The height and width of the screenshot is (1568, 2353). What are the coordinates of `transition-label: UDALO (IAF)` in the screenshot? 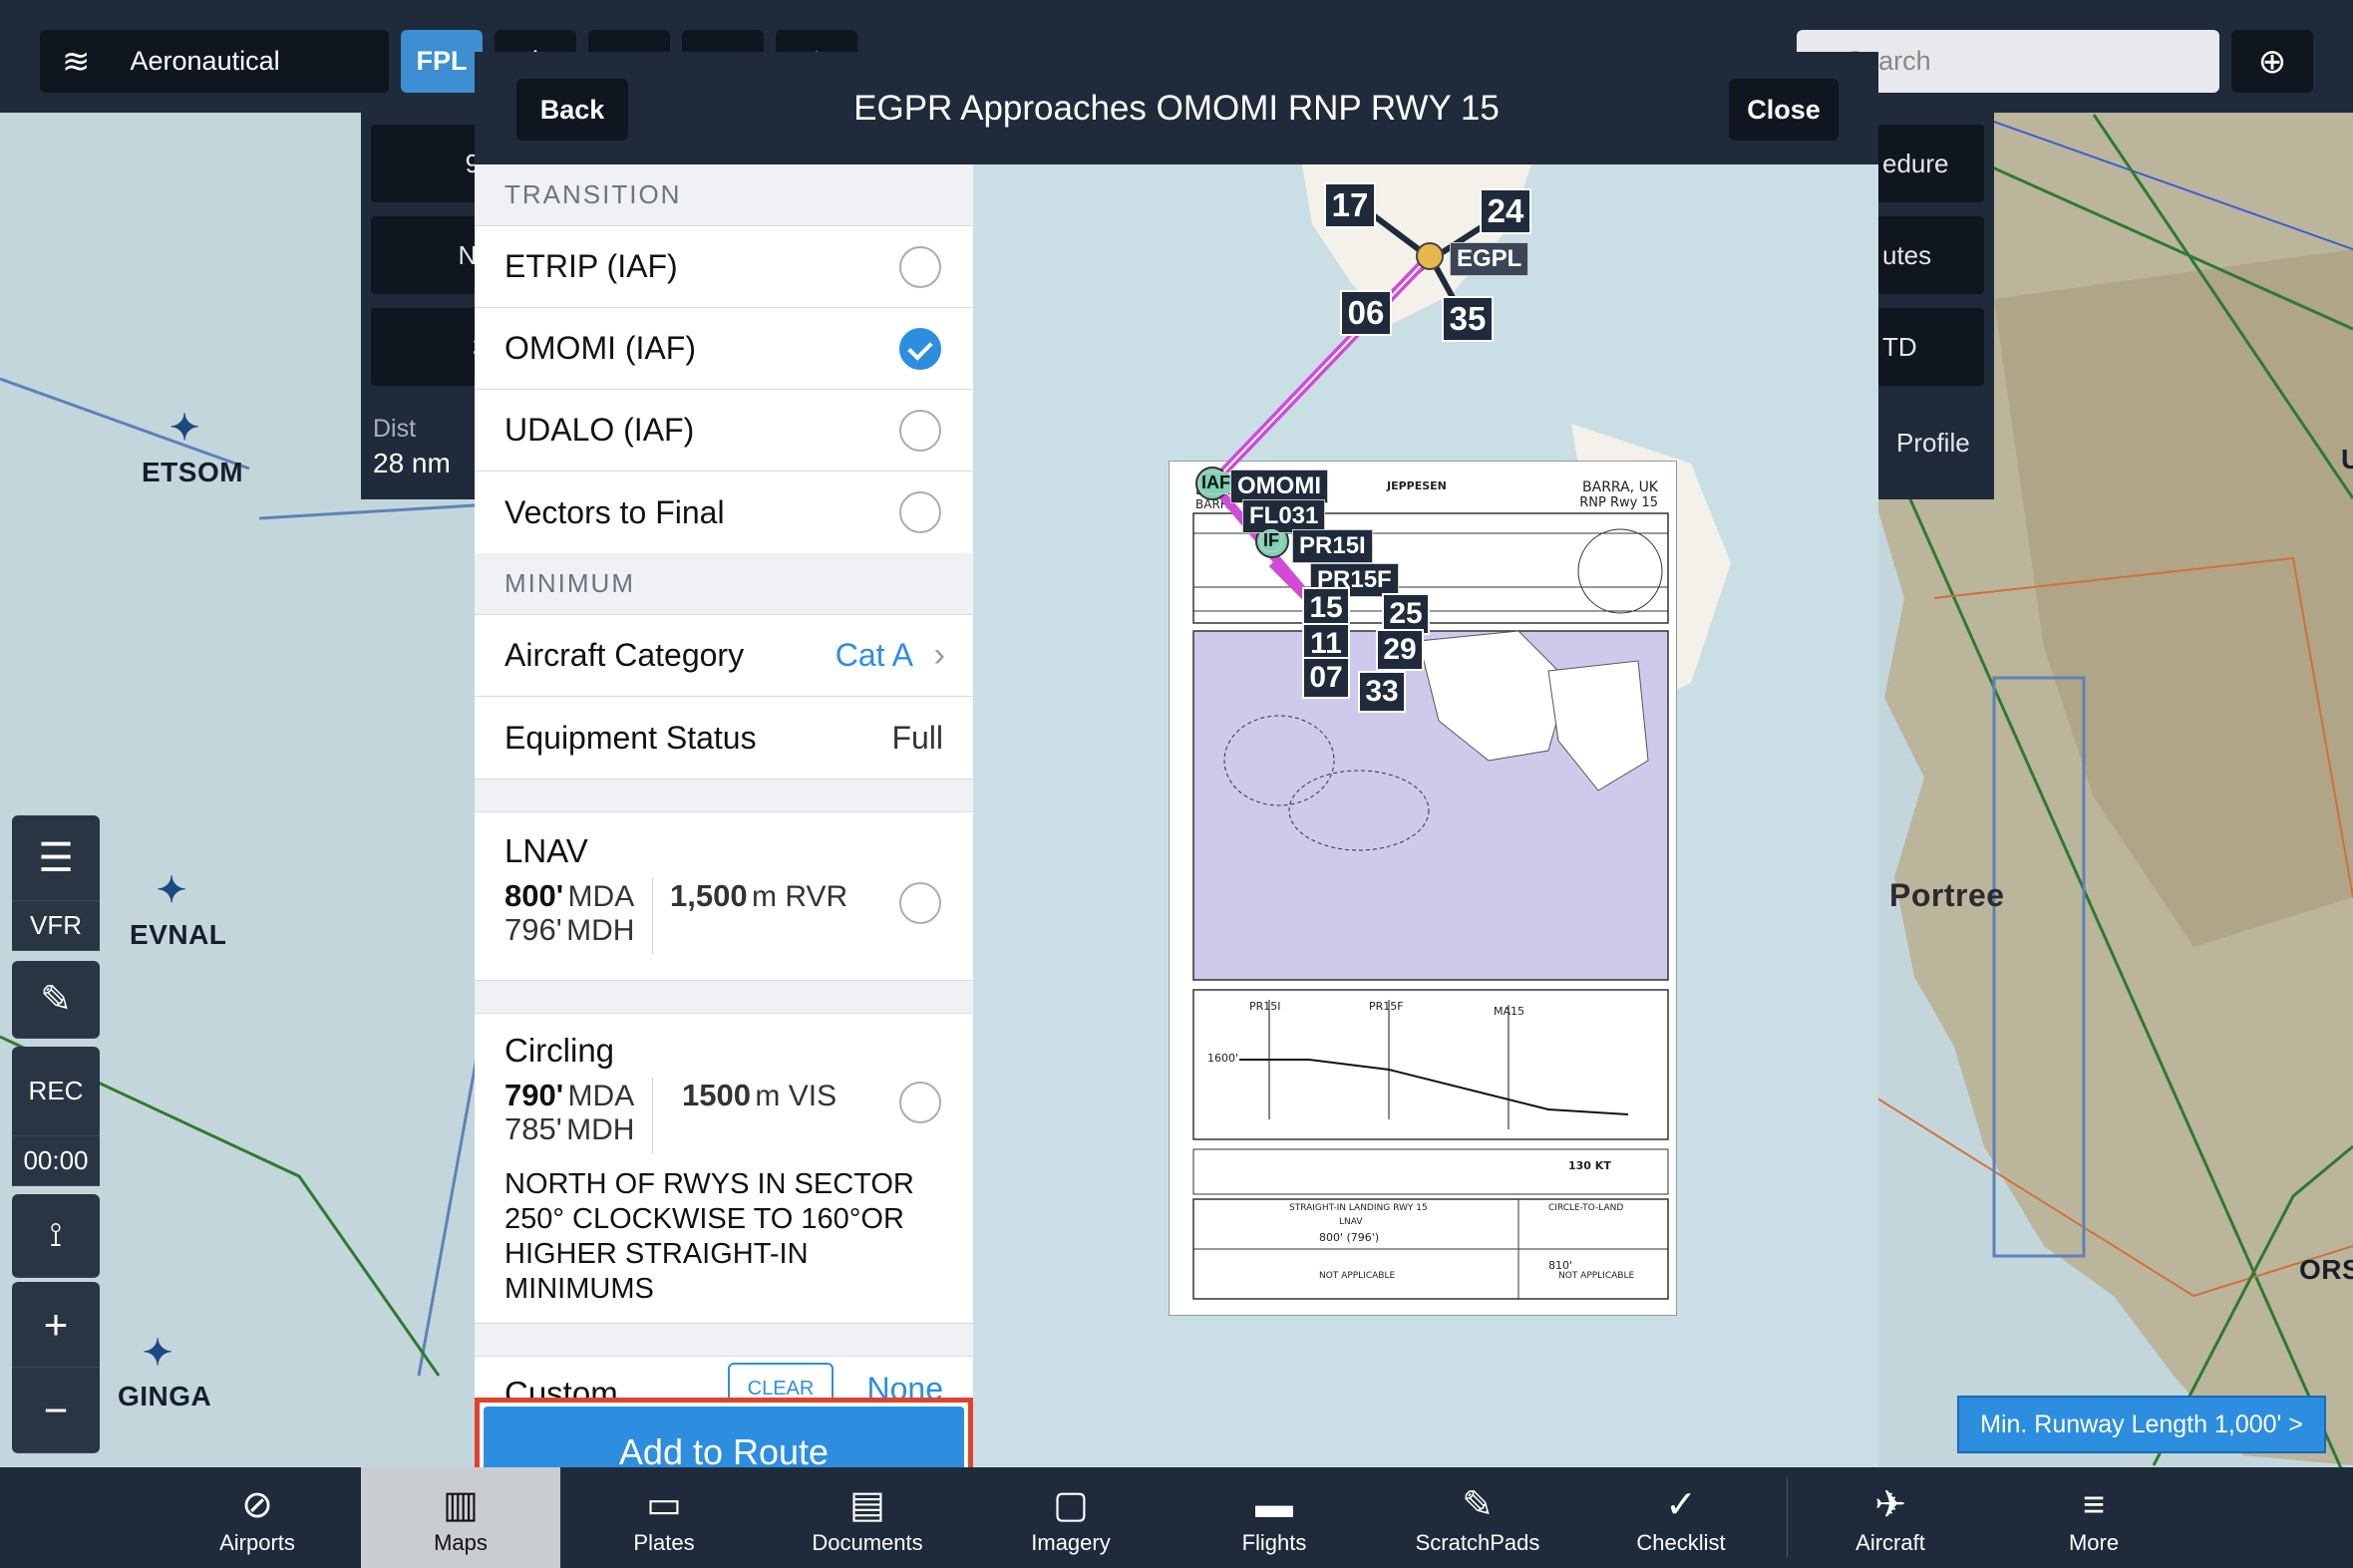 It's located at (600, 430).